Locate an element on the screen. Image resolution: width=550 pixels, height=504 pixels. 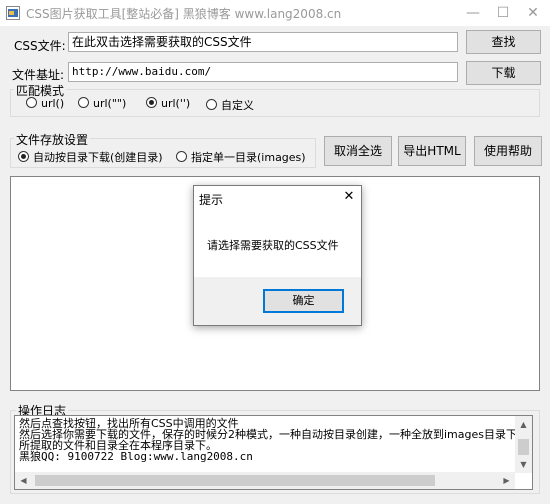
scroll-left-arrow-icon: ◀ is located at coordinates (23, 480).